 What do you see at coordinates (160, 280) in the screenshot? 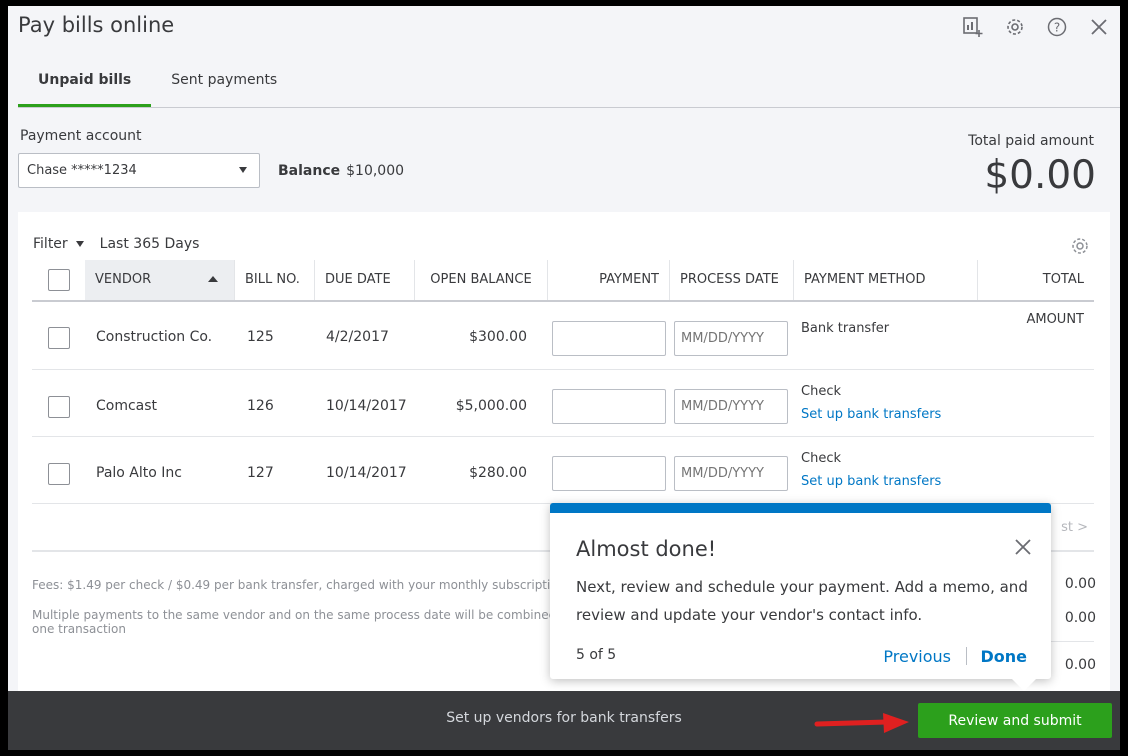
I see `column-header-vendor: VENDOR` at bounding box center [160, 280].